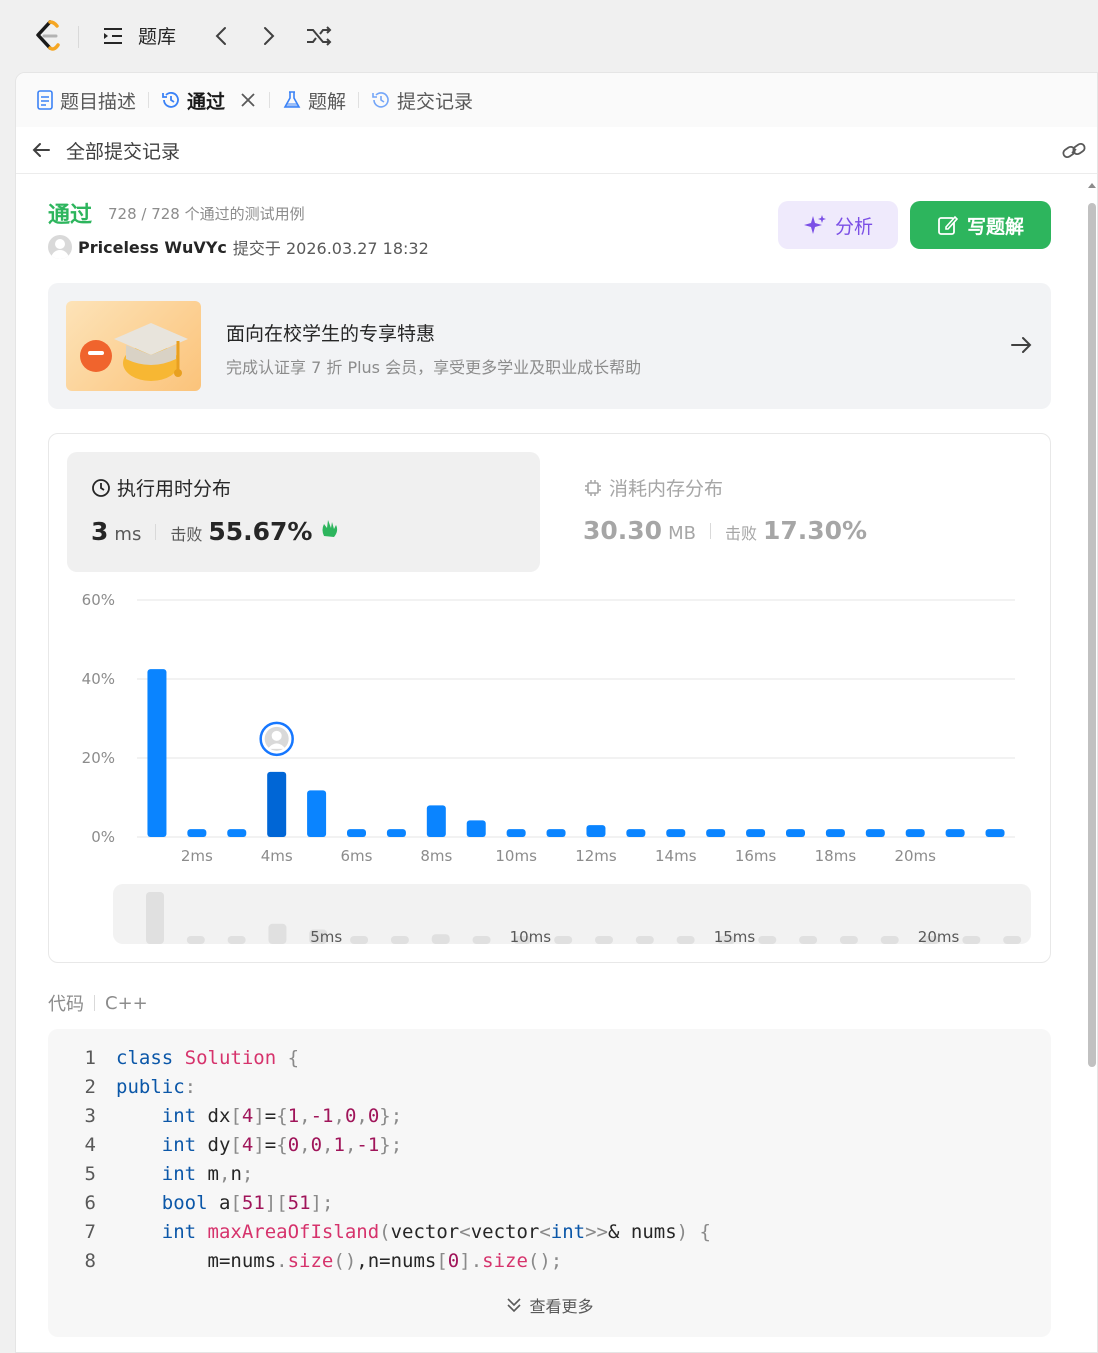 This screenshot has height=1353, width=1098. What do you see at coordinates (98, 679) in the screenshot?
I see `y-tick-label: 40%` at bounding box center [98, 679].